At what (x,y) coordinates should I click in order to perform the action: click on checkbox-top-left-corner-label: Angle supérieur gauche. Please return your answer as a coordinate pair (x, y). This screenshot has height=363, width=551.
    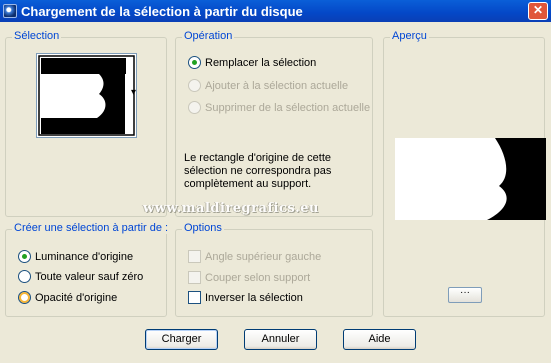
    Looking at the image, I should click on (263, 256).